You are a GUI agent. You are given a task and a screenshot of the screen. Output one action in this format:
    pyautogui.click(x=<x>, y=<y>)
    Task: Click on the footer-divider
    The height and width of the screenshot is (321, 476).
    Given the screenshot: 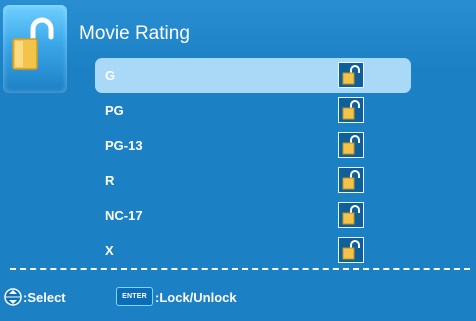 What is the action you would take?
    pyautogui.click(x=240, y=269)
    